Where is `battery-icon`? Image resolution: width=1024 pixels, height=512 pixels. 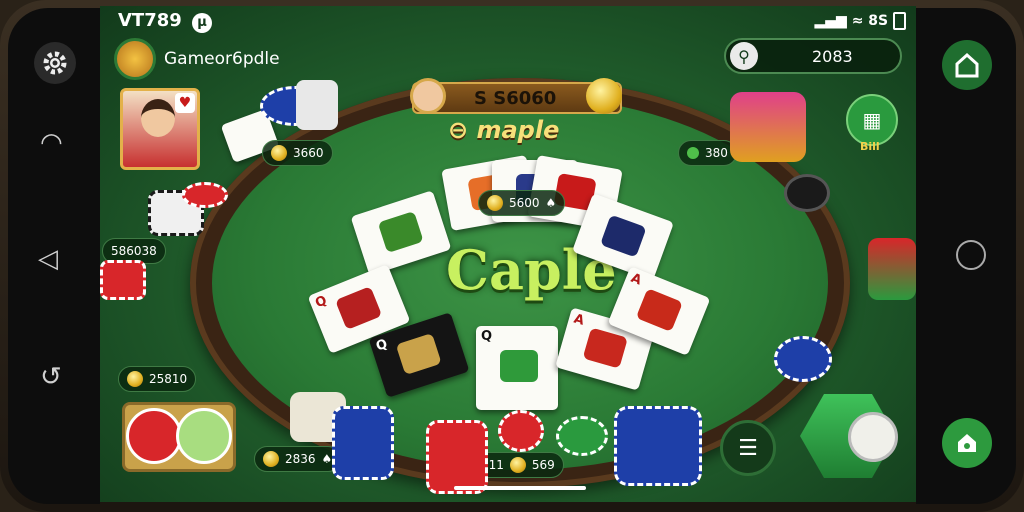 battery-icon is located at coordinates (899, 21).